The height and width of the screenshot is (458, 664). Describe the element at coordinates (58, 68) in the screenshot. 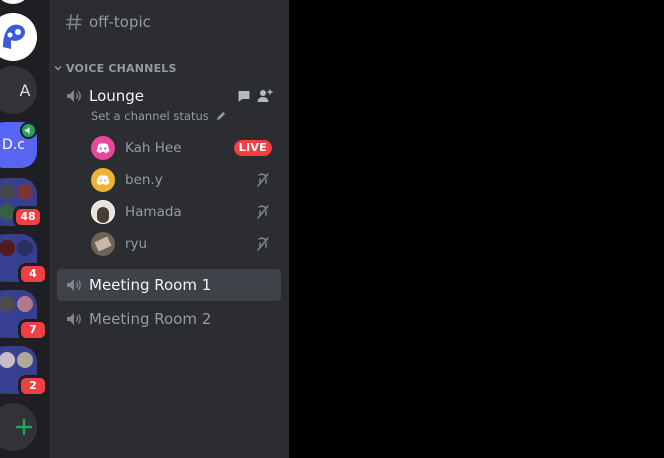

I see `chevron-down-icon` at that location.